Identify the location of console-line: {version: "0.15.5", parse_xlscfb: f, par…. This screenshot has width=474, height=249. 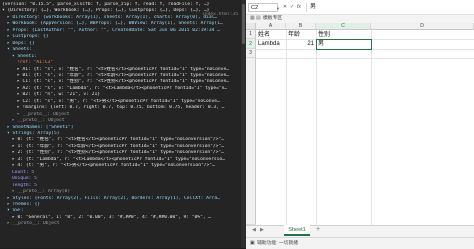
(106, 4).